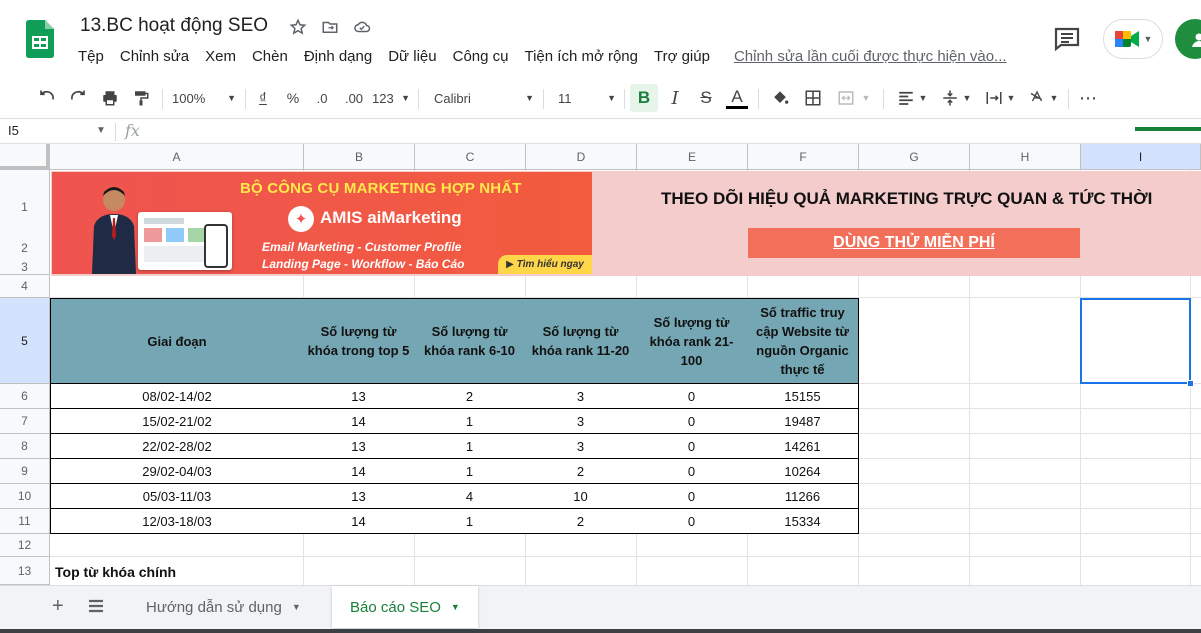  I want to click on header-period: Giai đoạn, so click(177, 341).